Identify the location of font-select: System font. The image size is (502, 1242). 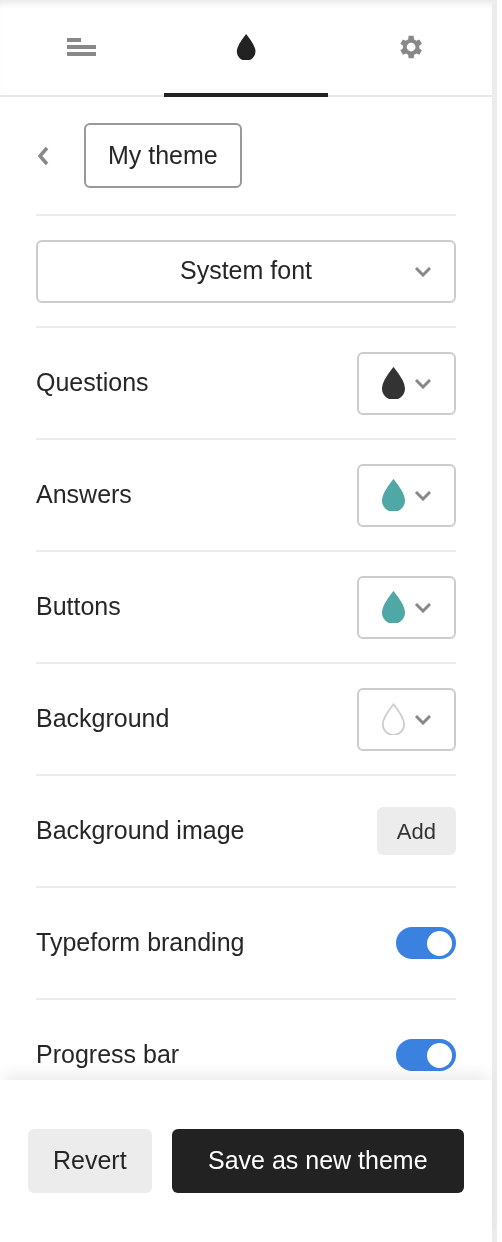
(246, 271).